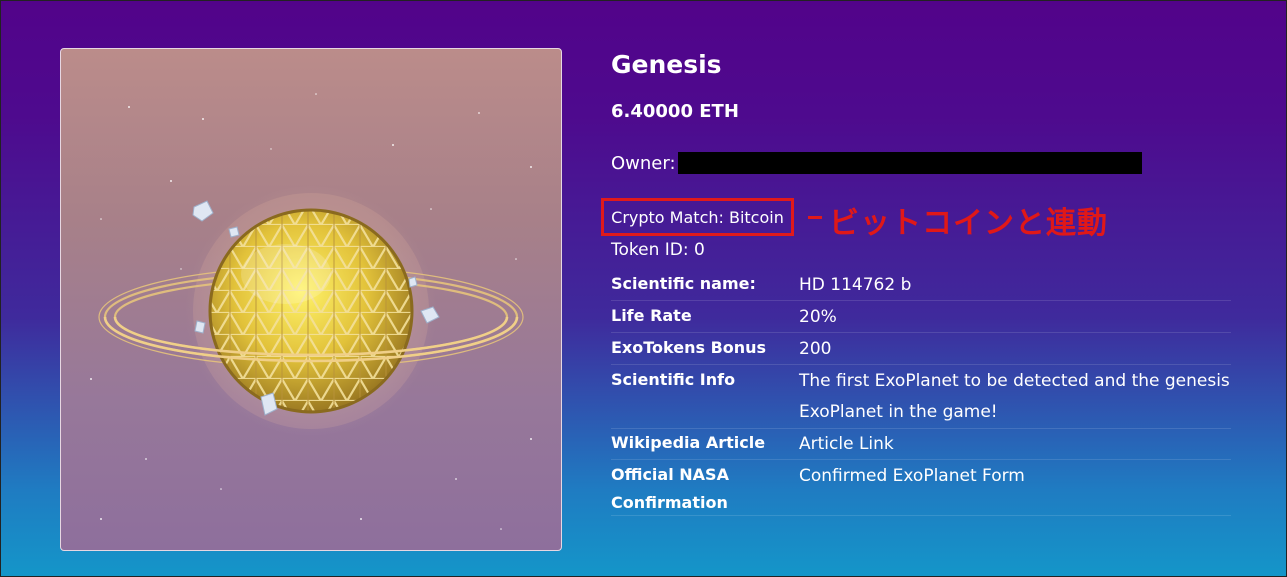  I want to click on planet-sphere, so click(311, 311).